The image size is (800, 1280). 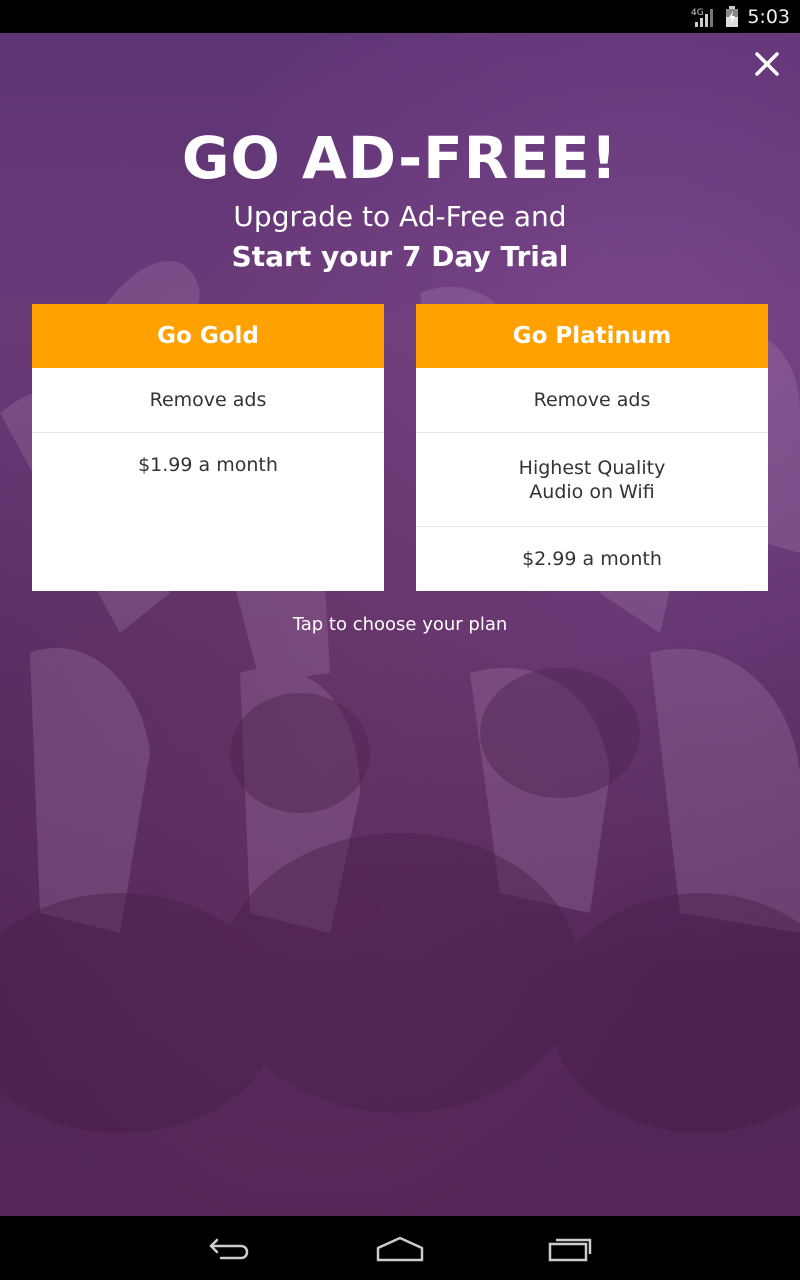 I want to click on plan-price: $2.99 a month, so click(x=592, y=559).